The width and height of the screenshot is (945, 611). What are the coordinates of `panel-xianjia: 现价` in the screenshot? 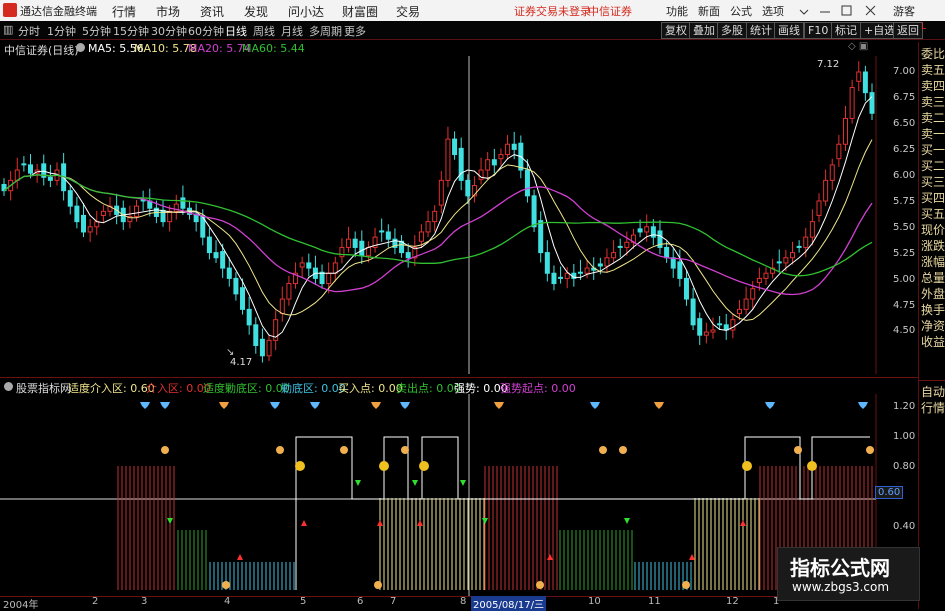 It's located at (932, 230).